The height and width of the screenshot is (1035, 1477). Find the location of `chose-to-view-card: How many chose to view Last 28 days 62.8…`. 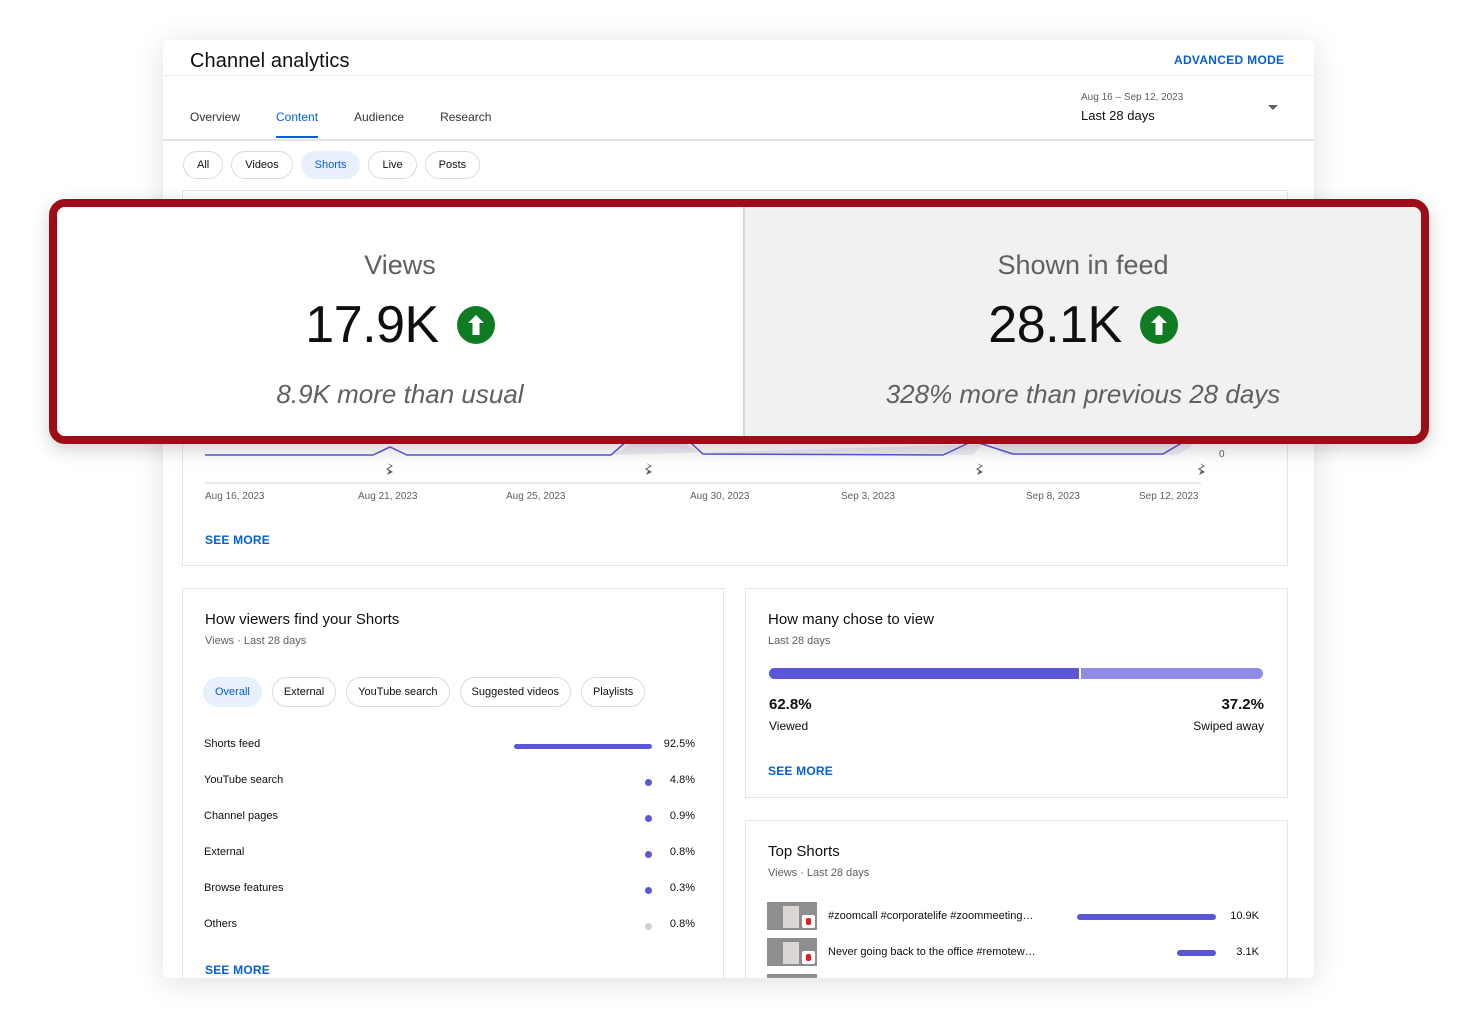

chose-to-view-card: How many chose to view Last 28 days 62.8… is located at coordinates (1016, 693).